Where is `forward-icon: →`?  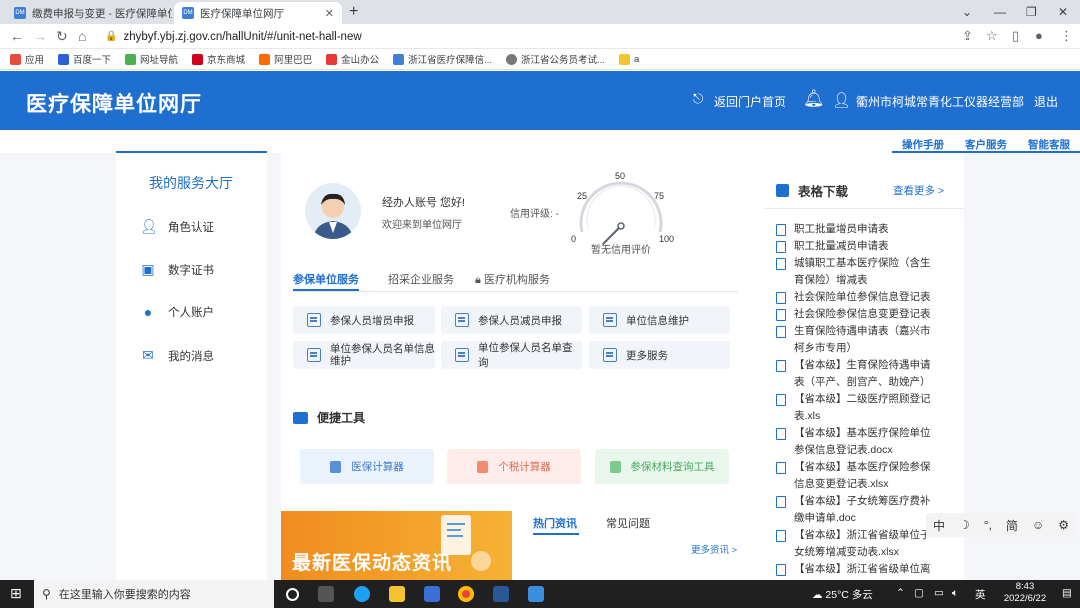
forward-icon: → is located at coordinates (40, 36).